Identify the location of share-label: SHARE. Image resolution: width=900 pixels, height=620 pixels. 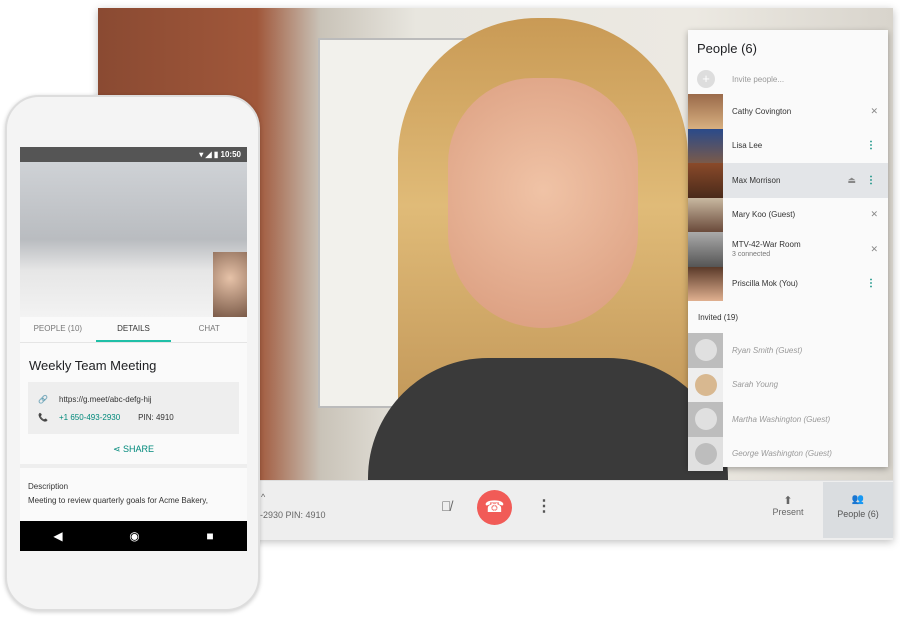
(139, 449).